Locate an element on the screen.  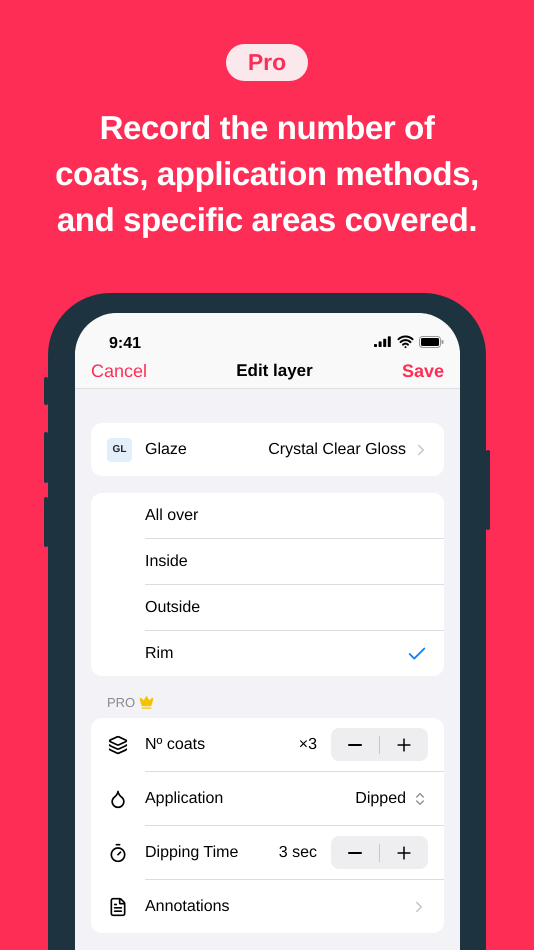
row-label: Nº coats is located at coordinates (175, 745).